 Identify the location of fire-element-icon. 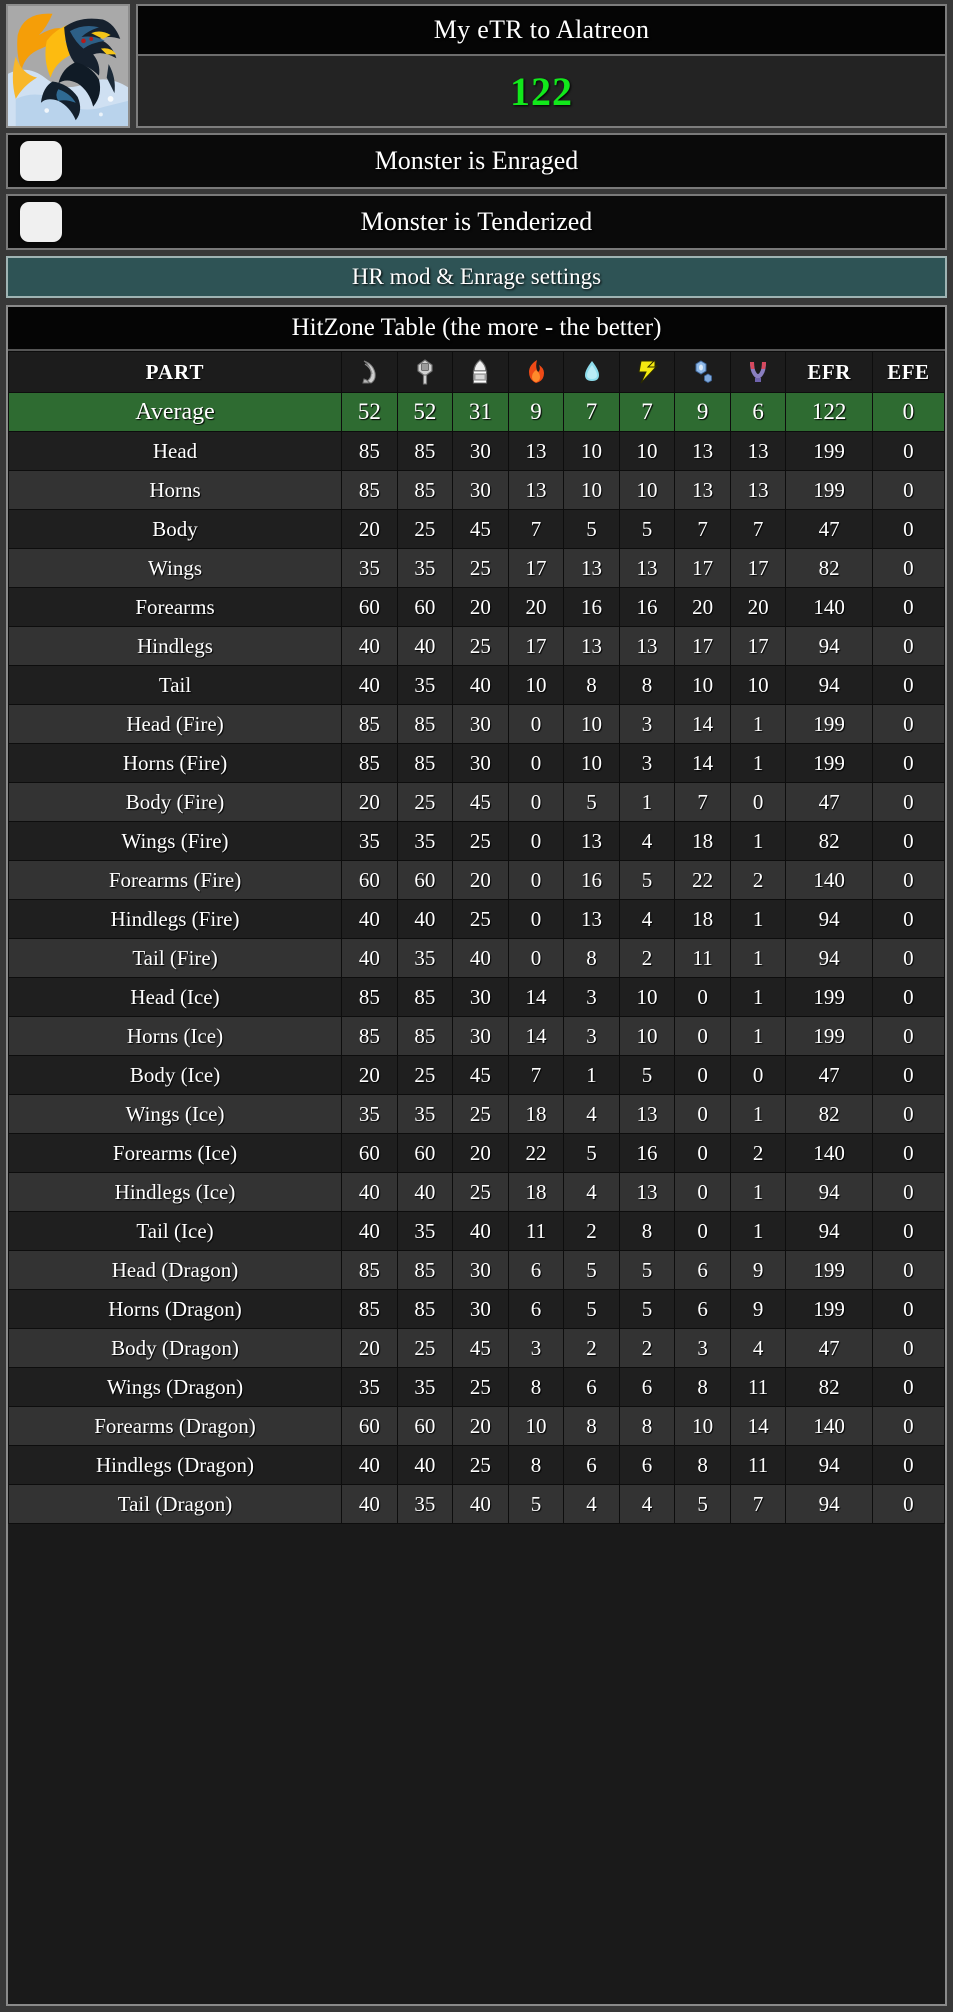
(536, 372).